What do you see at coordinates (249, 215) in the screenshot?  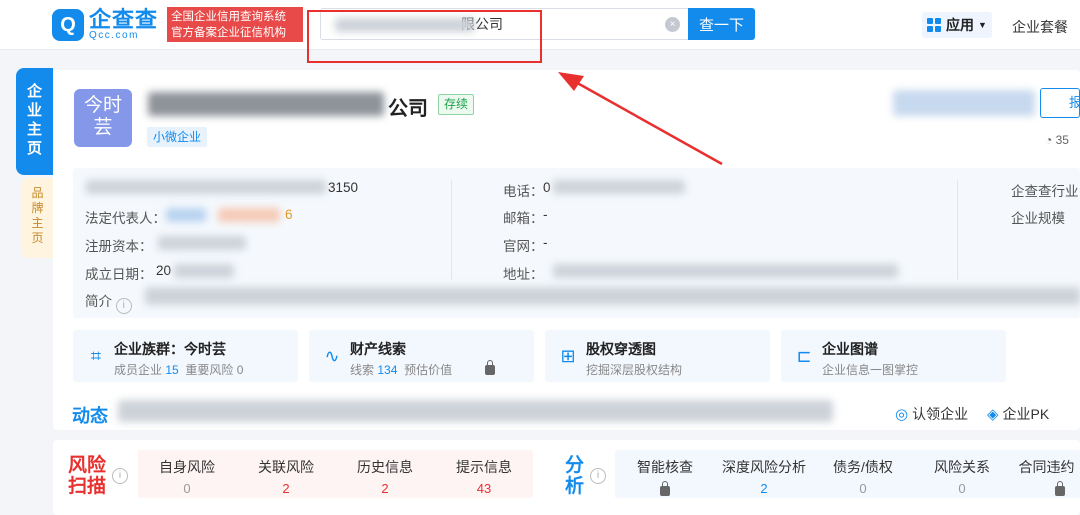 I see `redacted-legal-rep-tag` at bounding box center [249, 215].